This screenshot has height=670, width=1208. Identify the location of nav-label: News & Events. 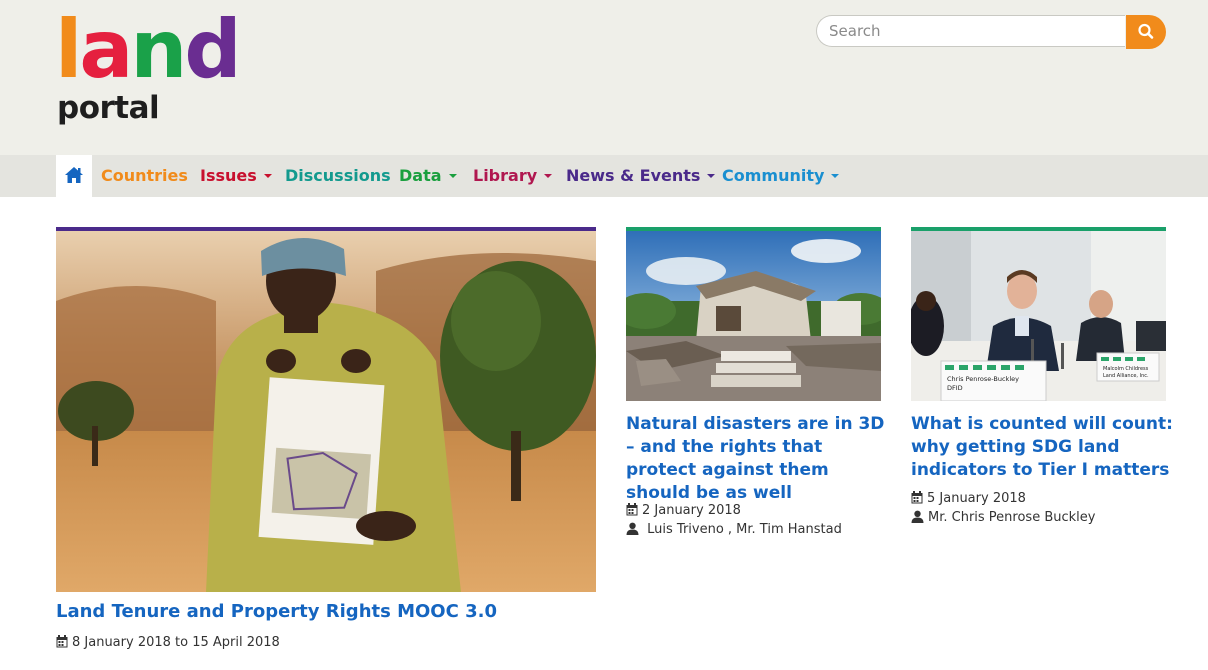
(633, 175).